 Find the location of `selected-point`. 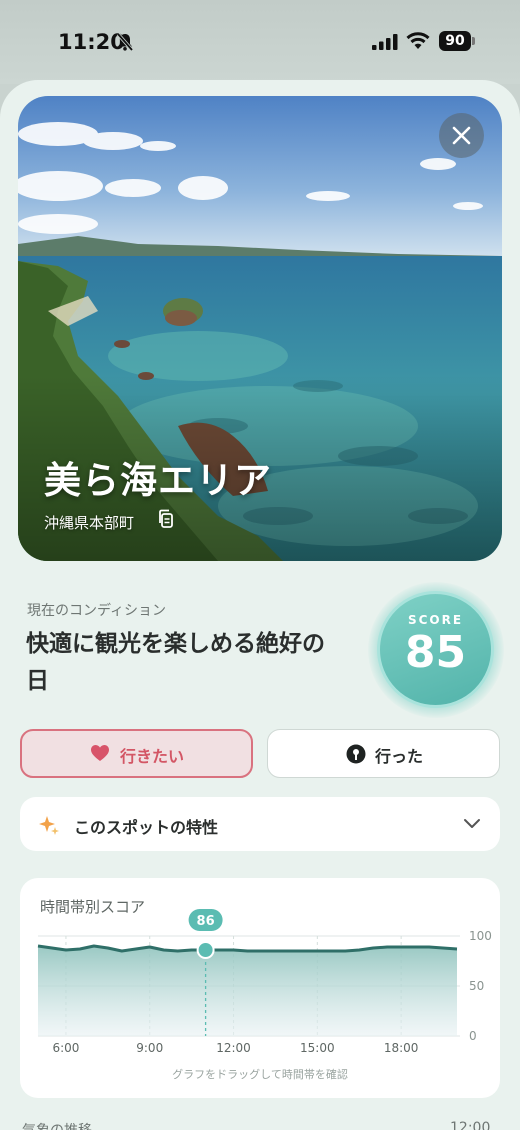

selected-point is located at coordinates (205, 950).